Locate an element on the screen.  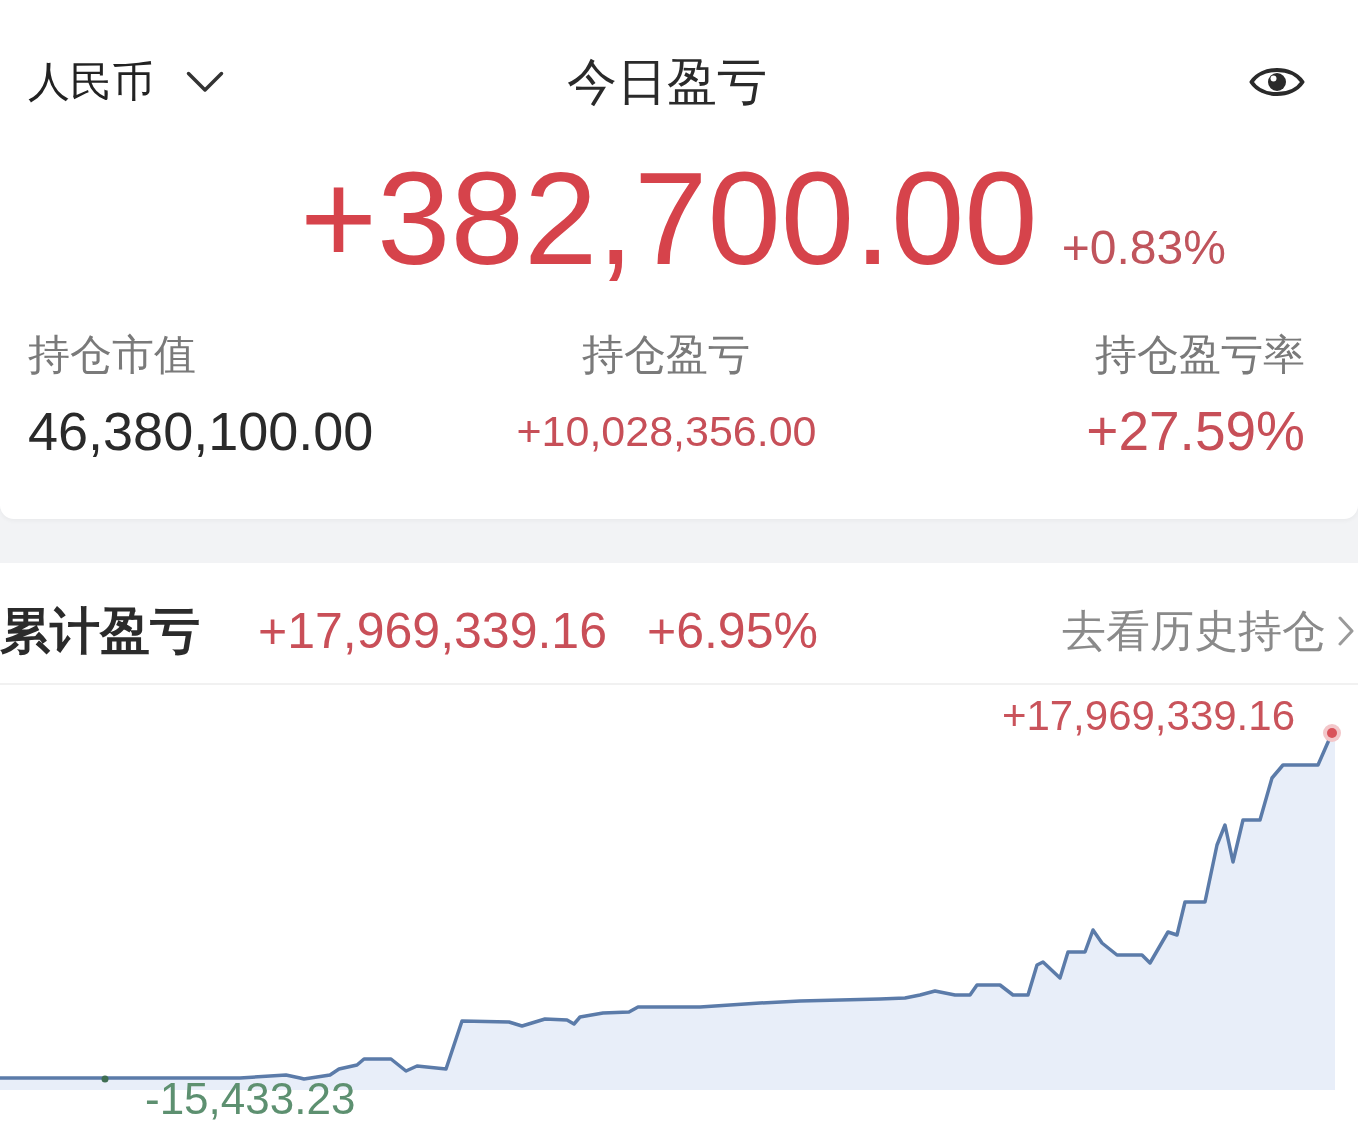
cumulative-profit-amount: +17,969,339.16 is located at coordinates (432, 631).